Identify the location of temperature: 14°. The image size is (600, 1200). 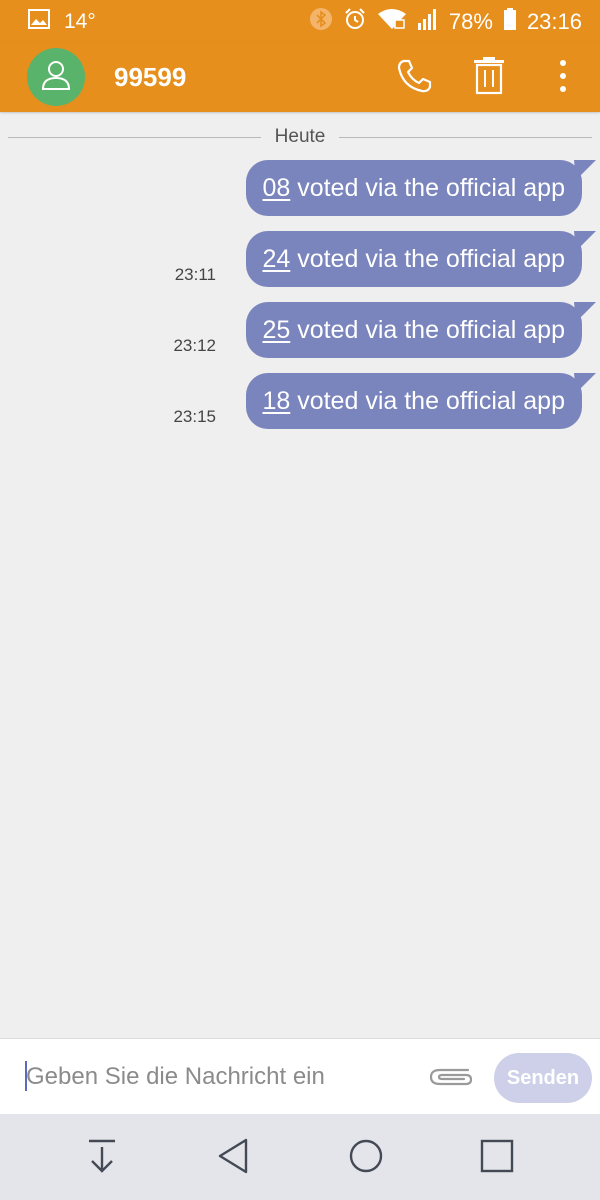
(80, 21).